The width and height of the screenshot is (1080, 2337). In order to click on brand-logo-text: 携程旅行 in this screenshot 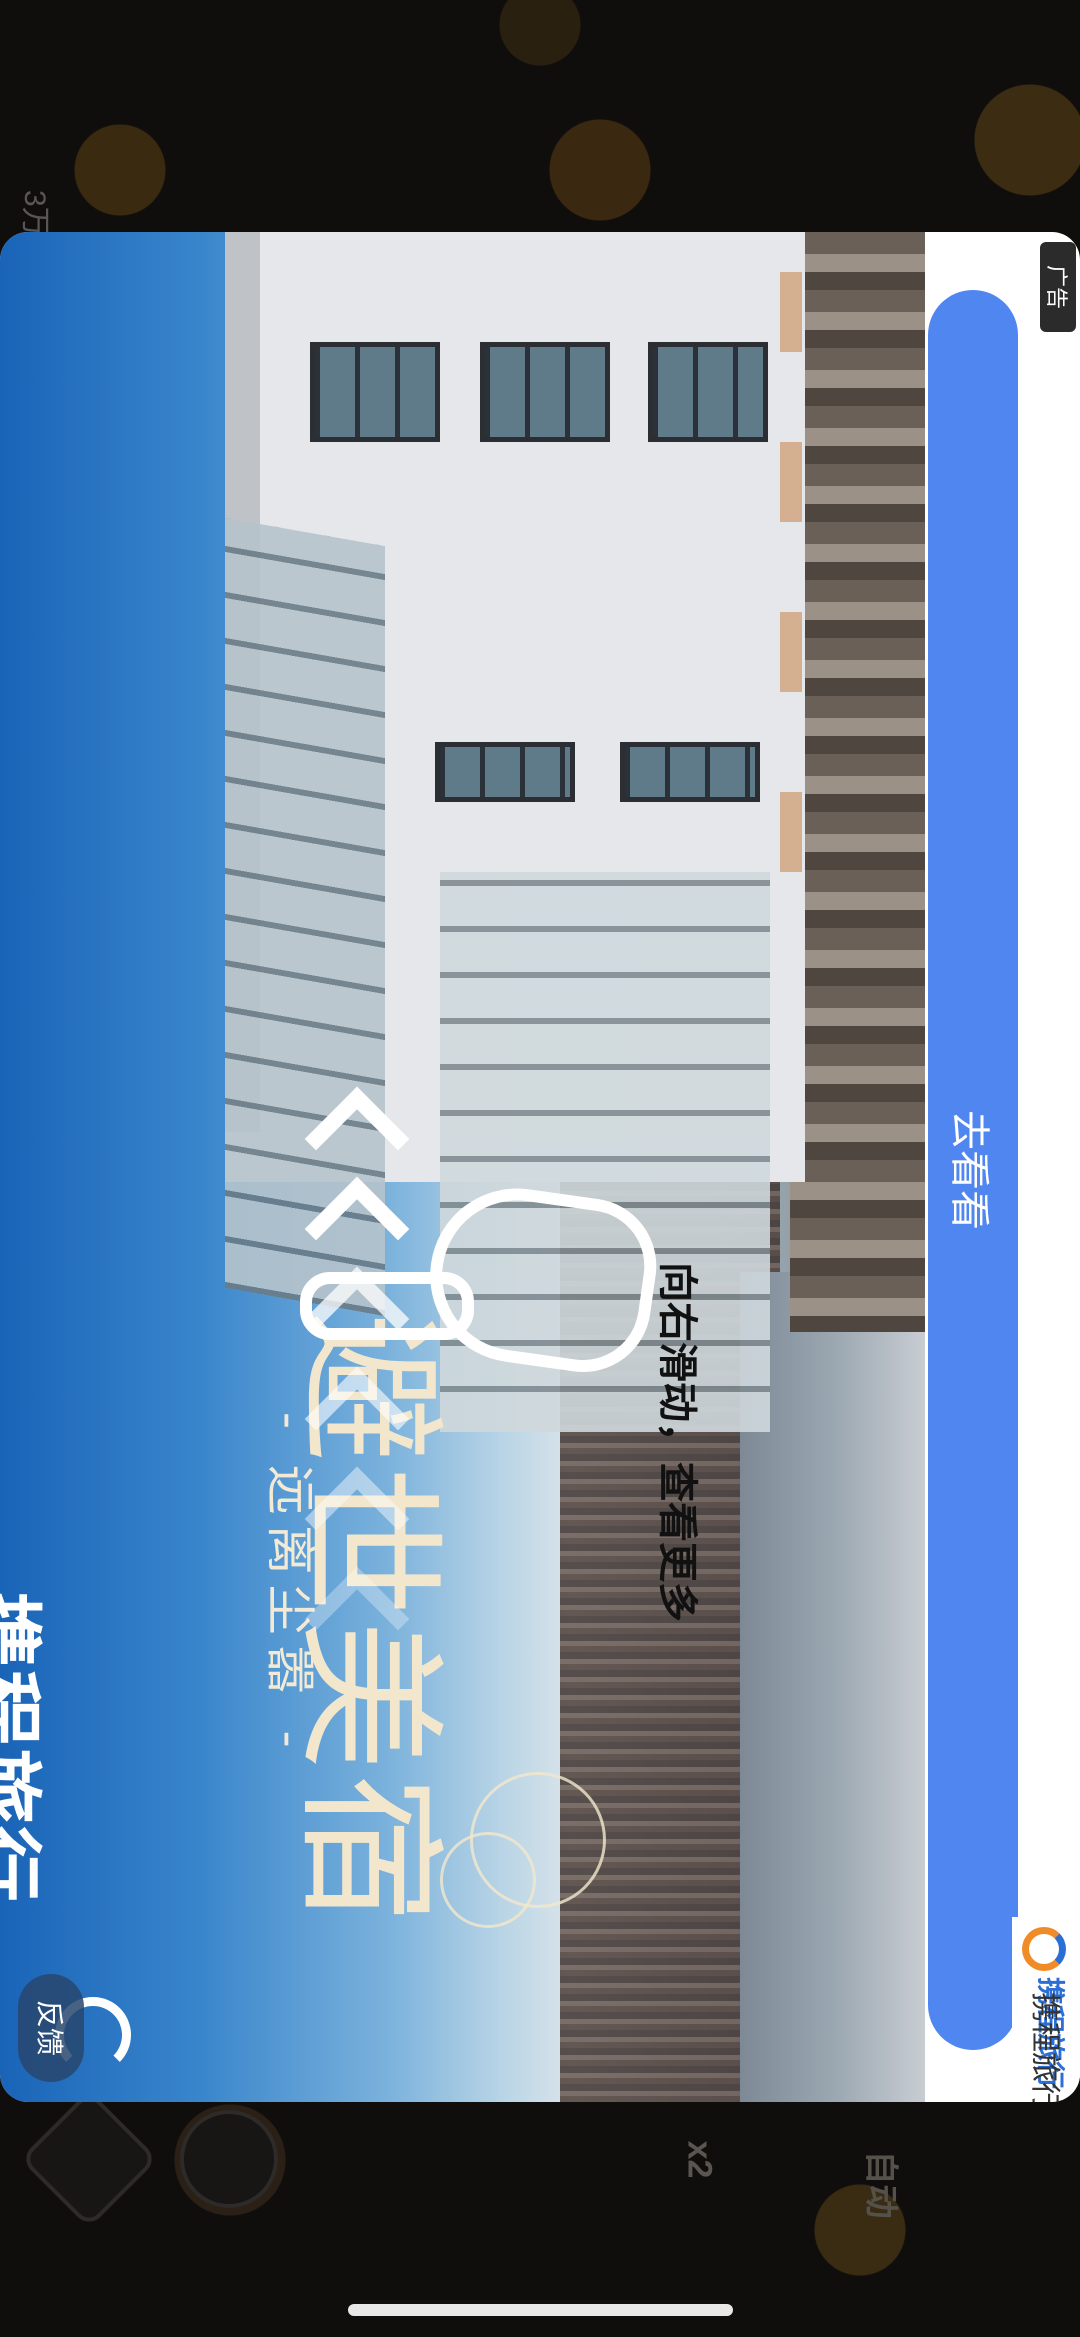, I will do `click(22, 1748)`.